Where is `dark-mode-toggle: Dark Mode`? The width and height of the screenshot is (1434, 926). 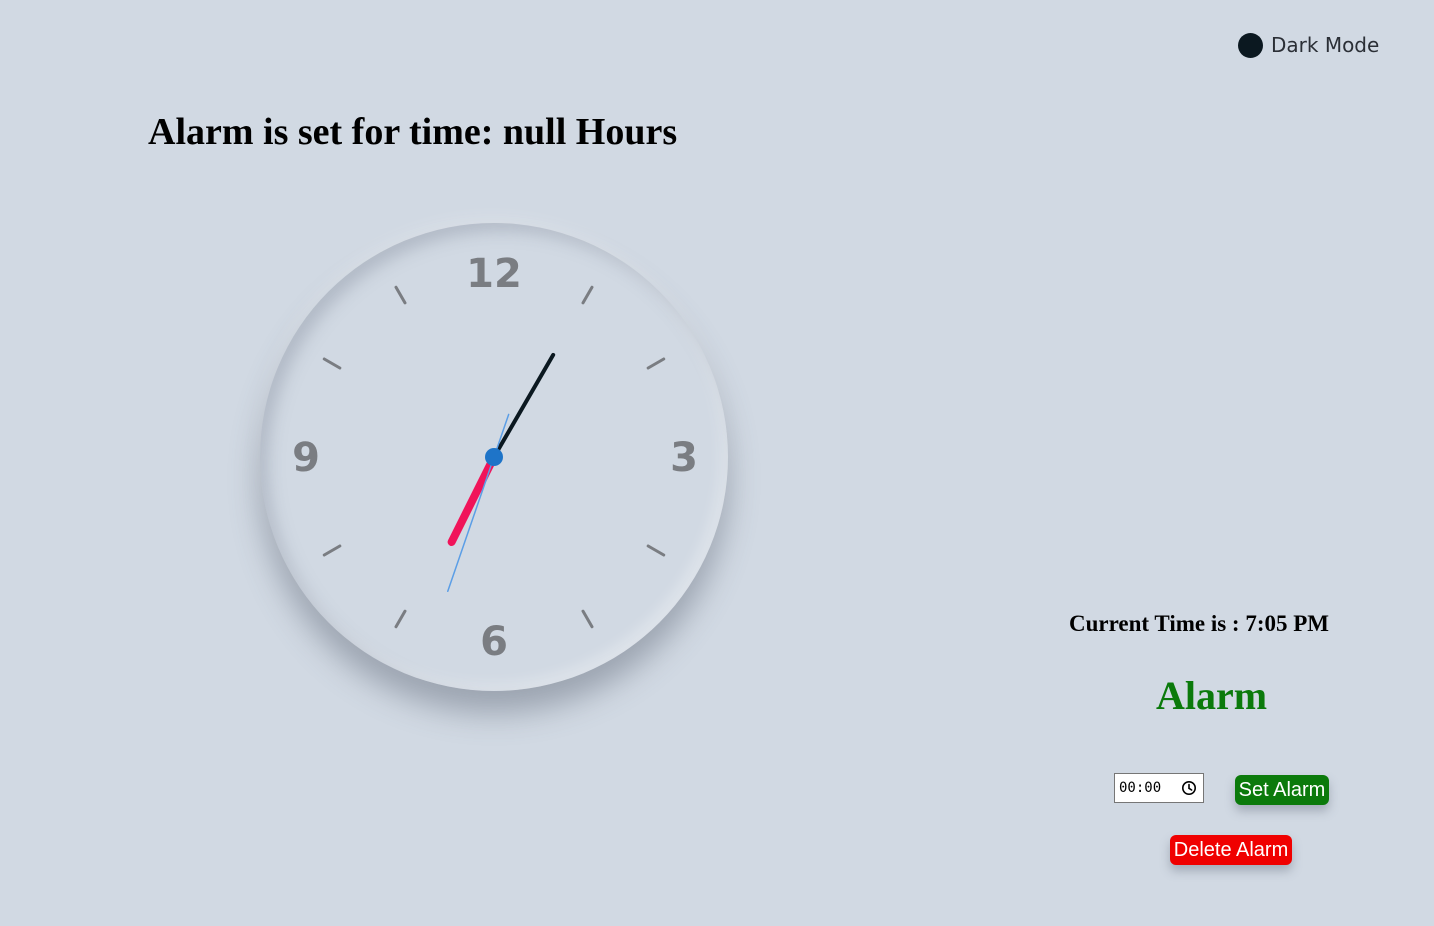 dark-mode-toggle: Dark Mode is located at coordinates (1308, 45).